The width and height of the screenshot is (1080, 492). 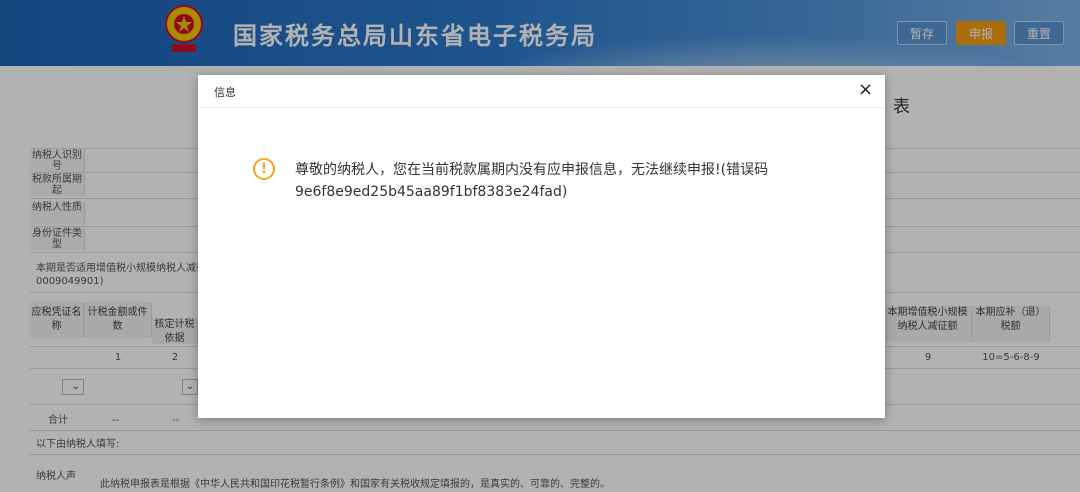 I want to click on close-icon: ×, so click(x=865, y=90).